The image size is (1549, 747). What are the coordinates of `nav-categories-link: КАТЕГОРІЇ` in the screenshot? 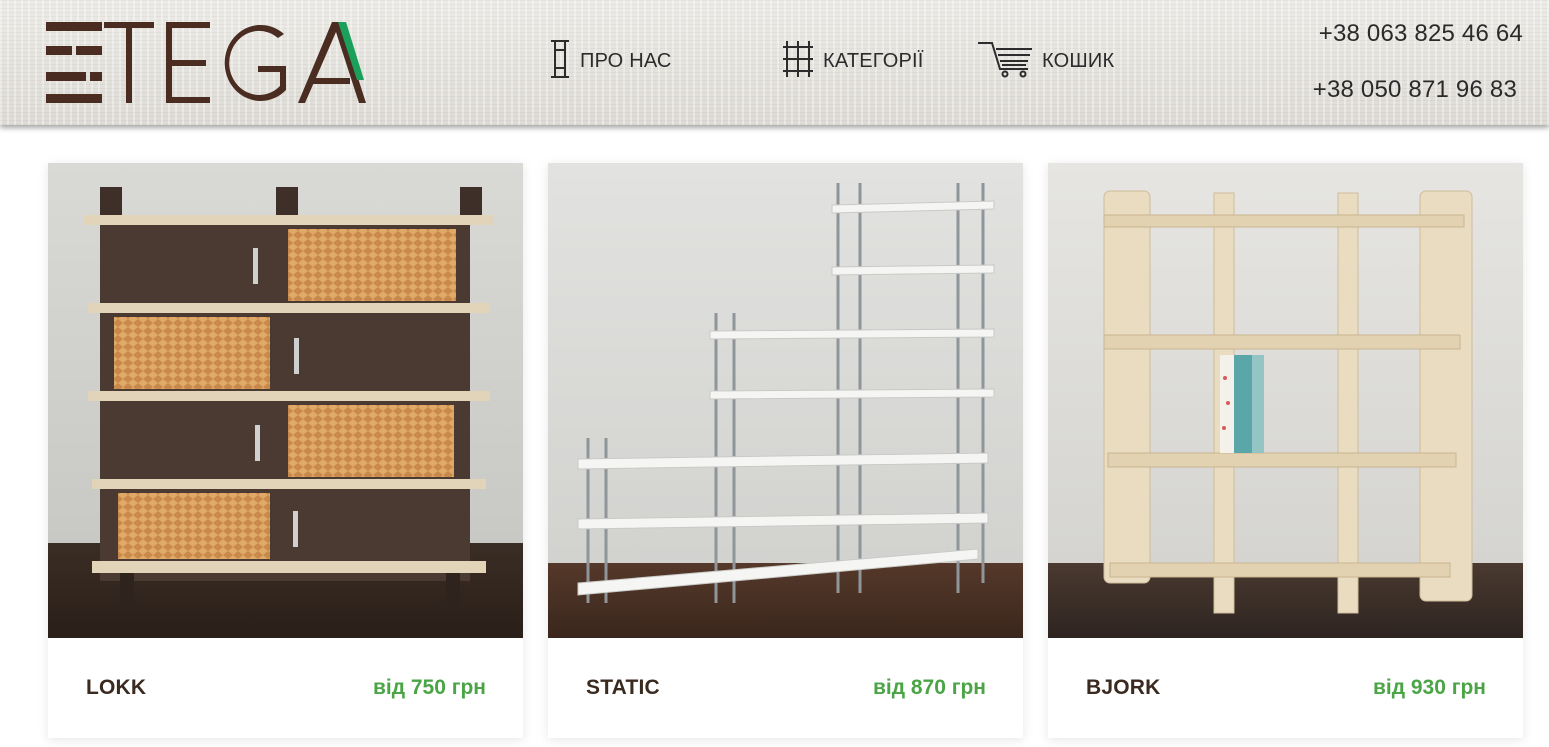 It's located at (852, 61).